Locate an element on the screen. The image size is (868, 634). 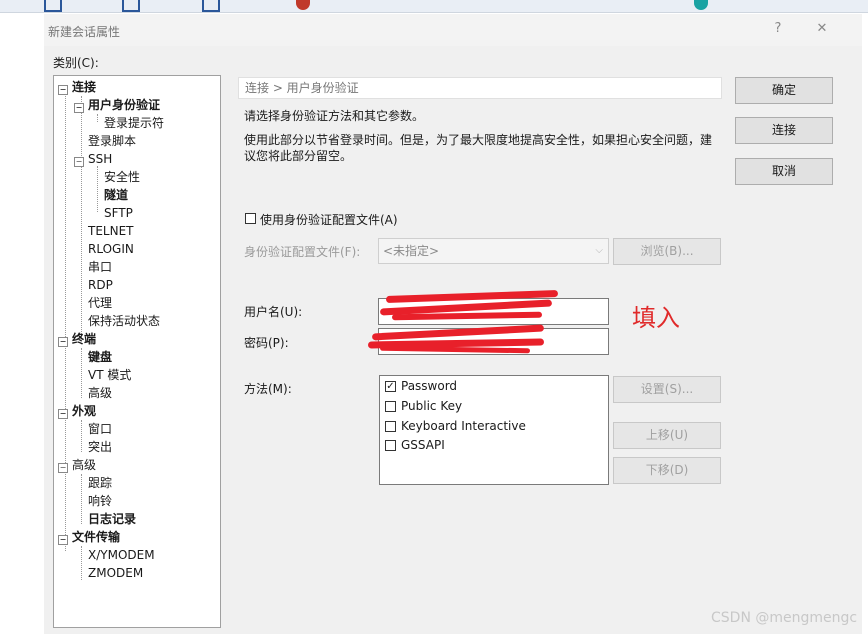
method-option-label: Public Key is located at coordinates (431, 406).